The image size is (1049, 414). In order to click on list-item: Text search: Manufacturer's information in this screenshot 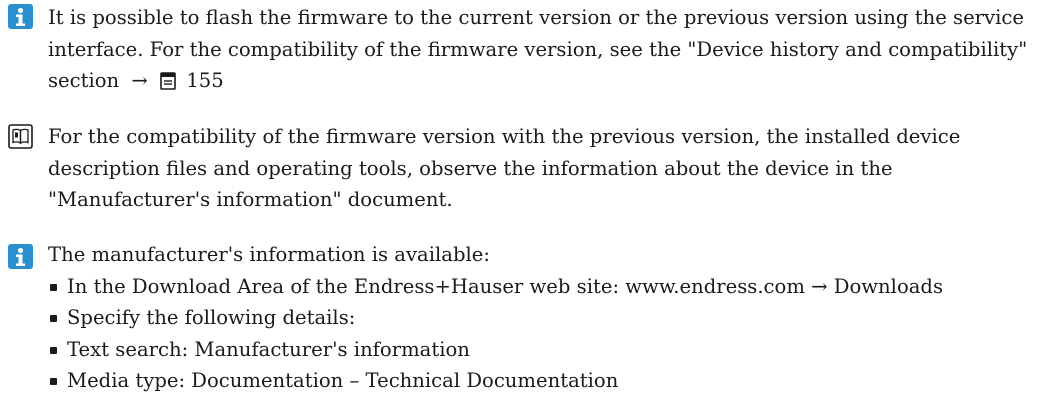, I will do `click(546, 350)`.